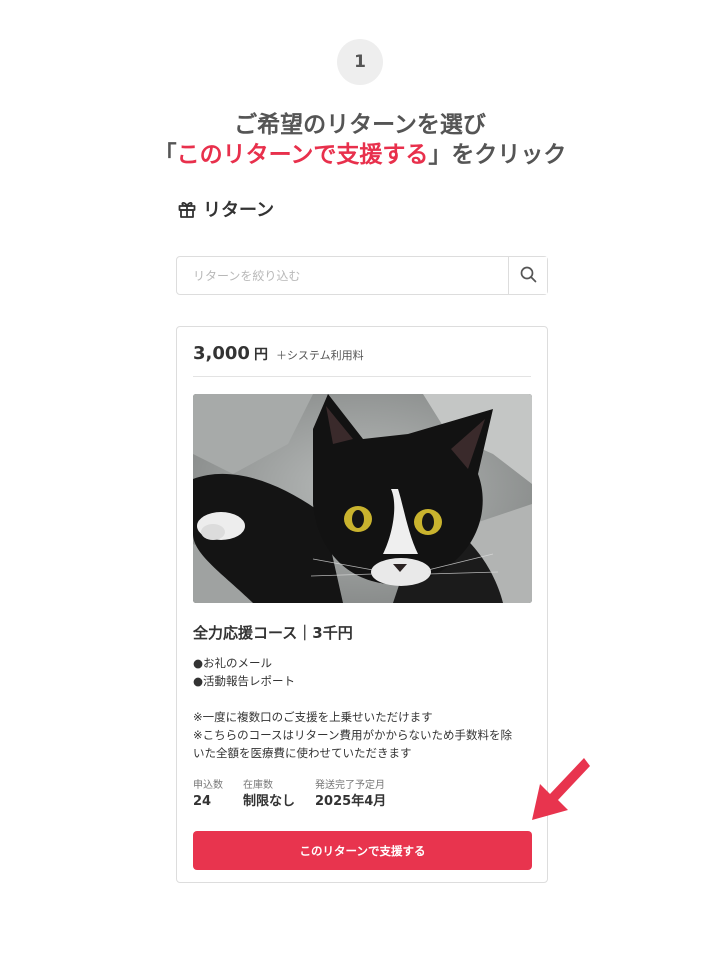 The width and height of the screenshot is (720, 960). I want to click on instruction-highlight: このリターンで支援する, so click(302, 155).